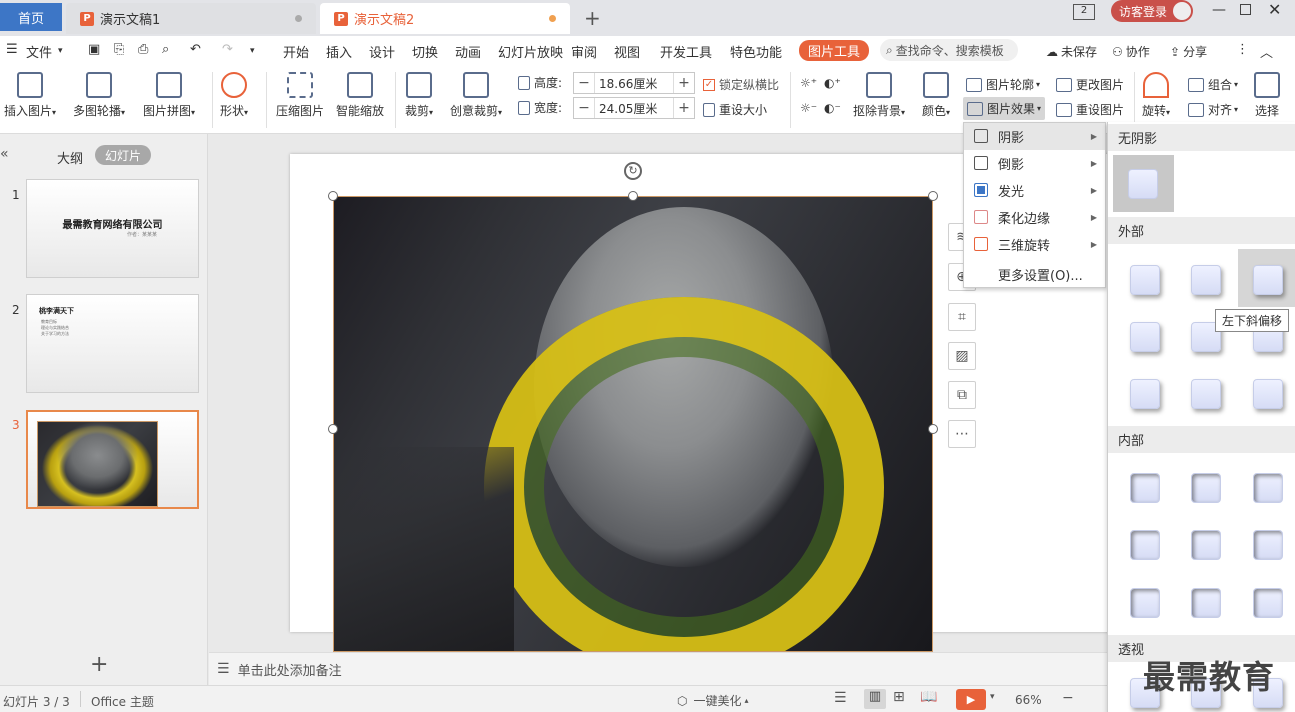  What do you see at coordinates (1266, 51) in the screenshot?
I see `collapse-ribbon-icon: ︿` at bounding box center [1266, 51].